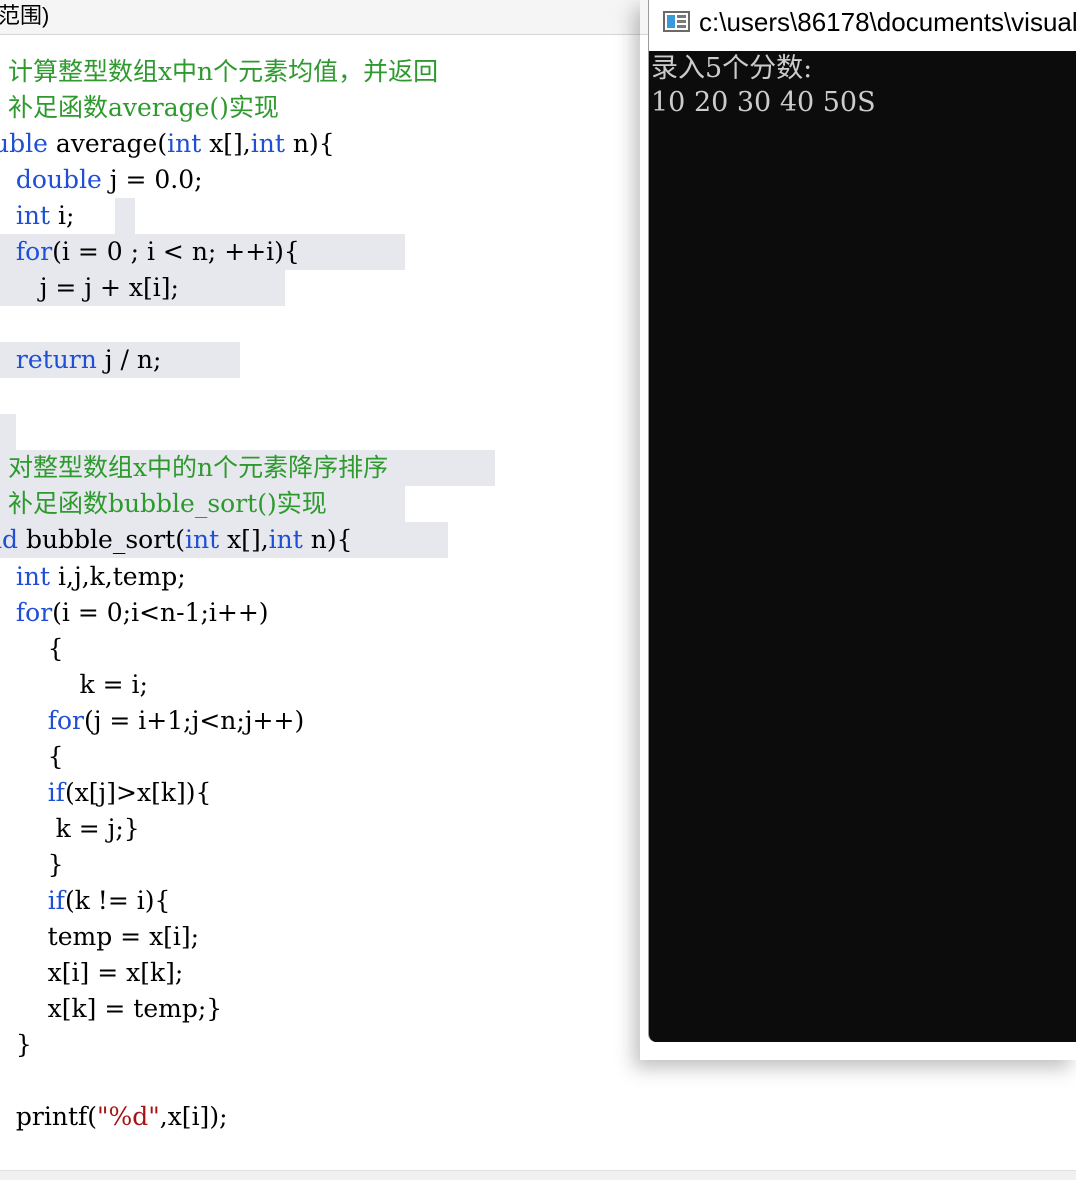 This screenshot has height=1180, width=1076. I want to click on code-token: temp = x[i];, so click(100, 936).